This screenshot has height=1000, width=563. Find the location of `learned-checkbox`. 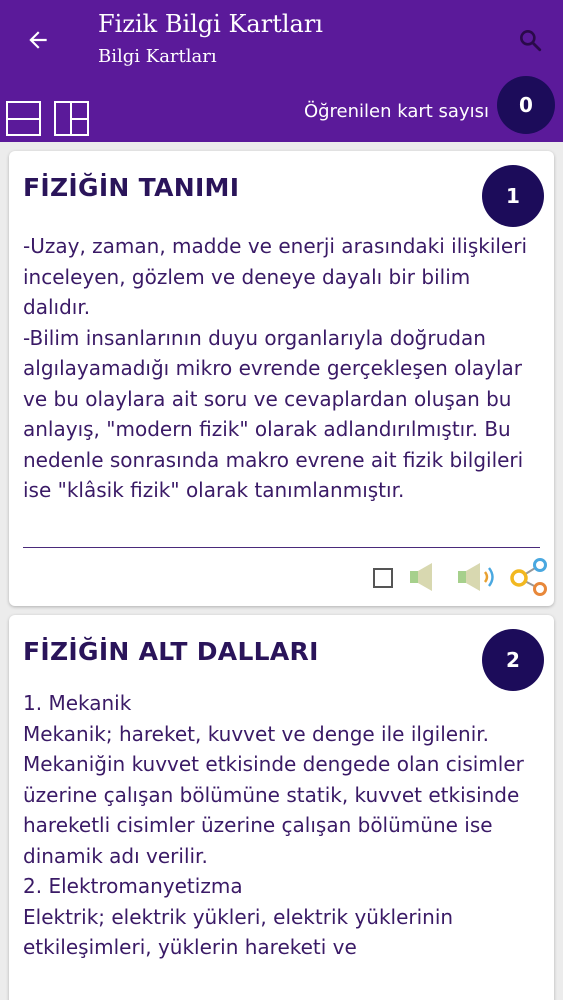

learned-checkbox is located at coordinates (383, 578).